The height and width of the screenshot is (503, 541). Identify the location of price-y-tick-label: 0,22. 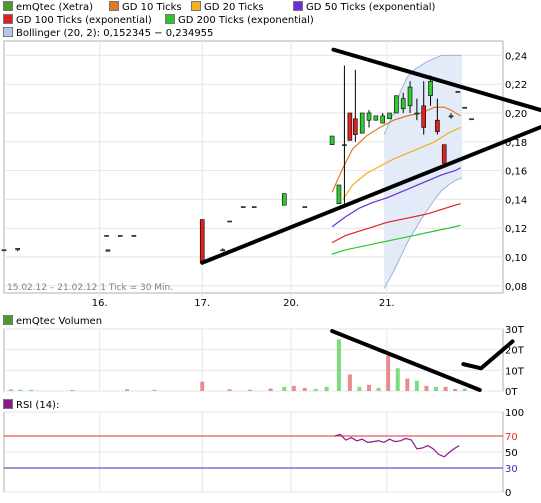
(516, 85).